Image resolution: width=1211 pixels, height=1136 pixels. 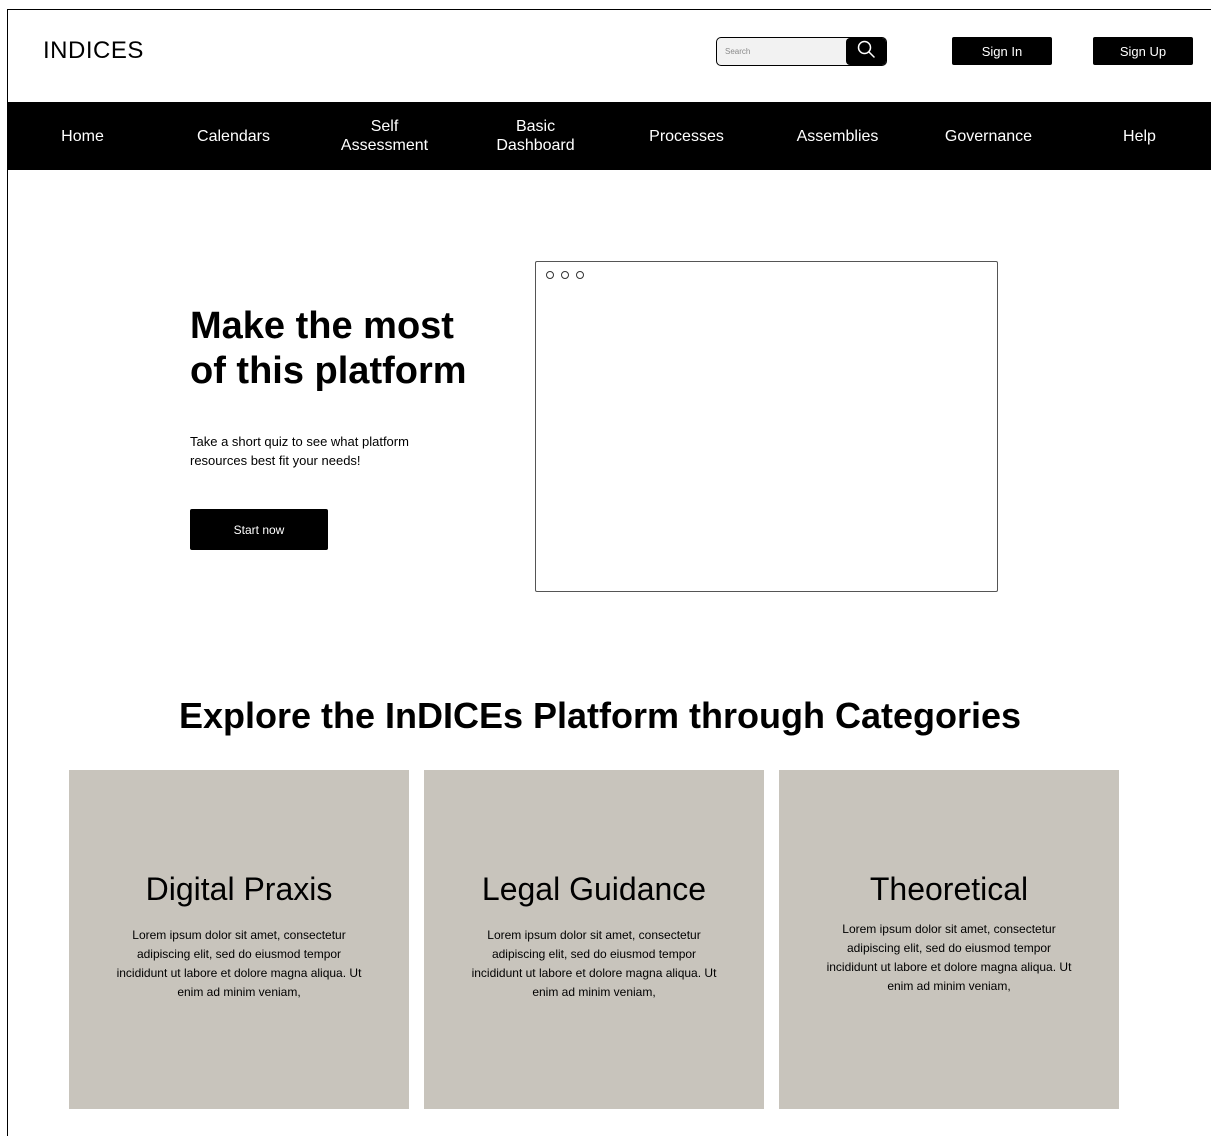 I want to click on start-now-button: Start now, so click(x=259, y=529).